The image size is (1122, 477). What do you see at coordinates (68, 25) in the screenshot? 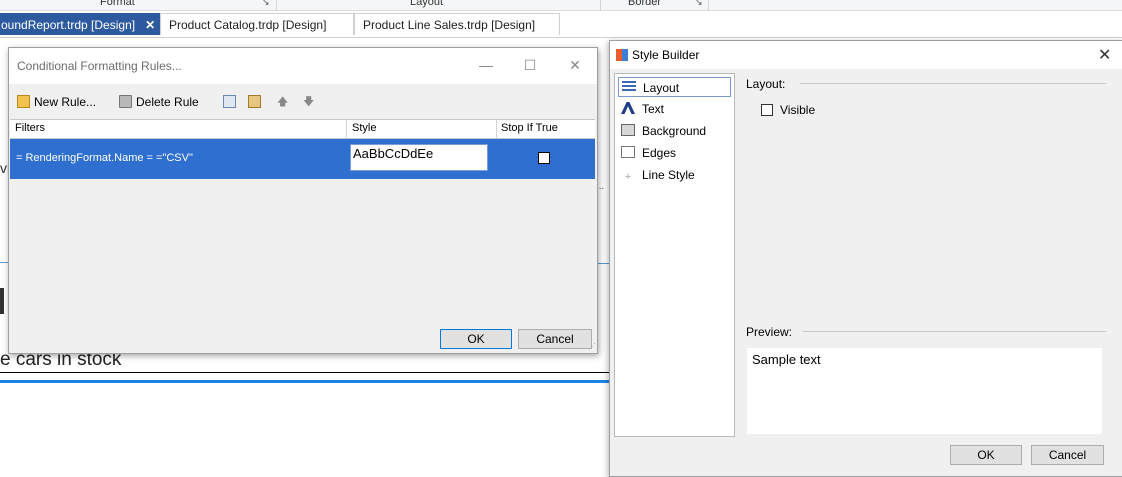
I see `tab-label: oundReport.trdp [Design]` at bounding box center [68, 25].